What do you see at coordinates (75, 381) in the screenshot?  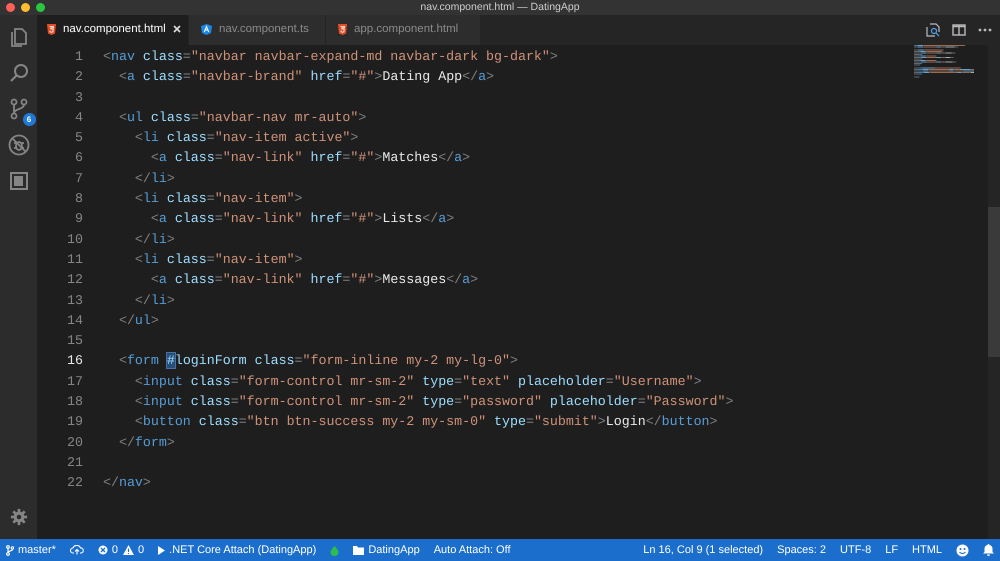 I see `line-number: 17` at bounding box center [75, 381].